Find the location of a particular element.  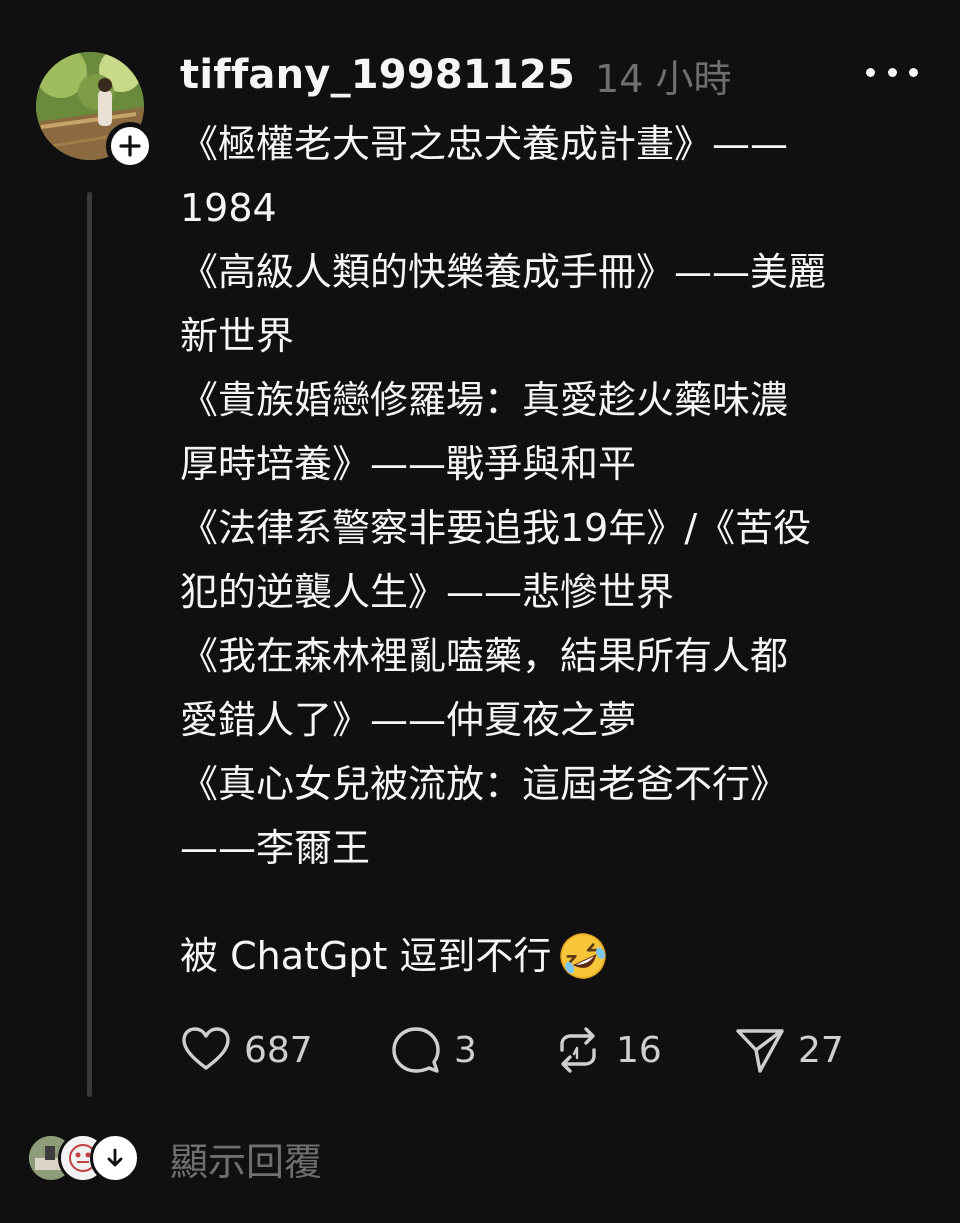

more-options-button is located at coordinates (892, 72).